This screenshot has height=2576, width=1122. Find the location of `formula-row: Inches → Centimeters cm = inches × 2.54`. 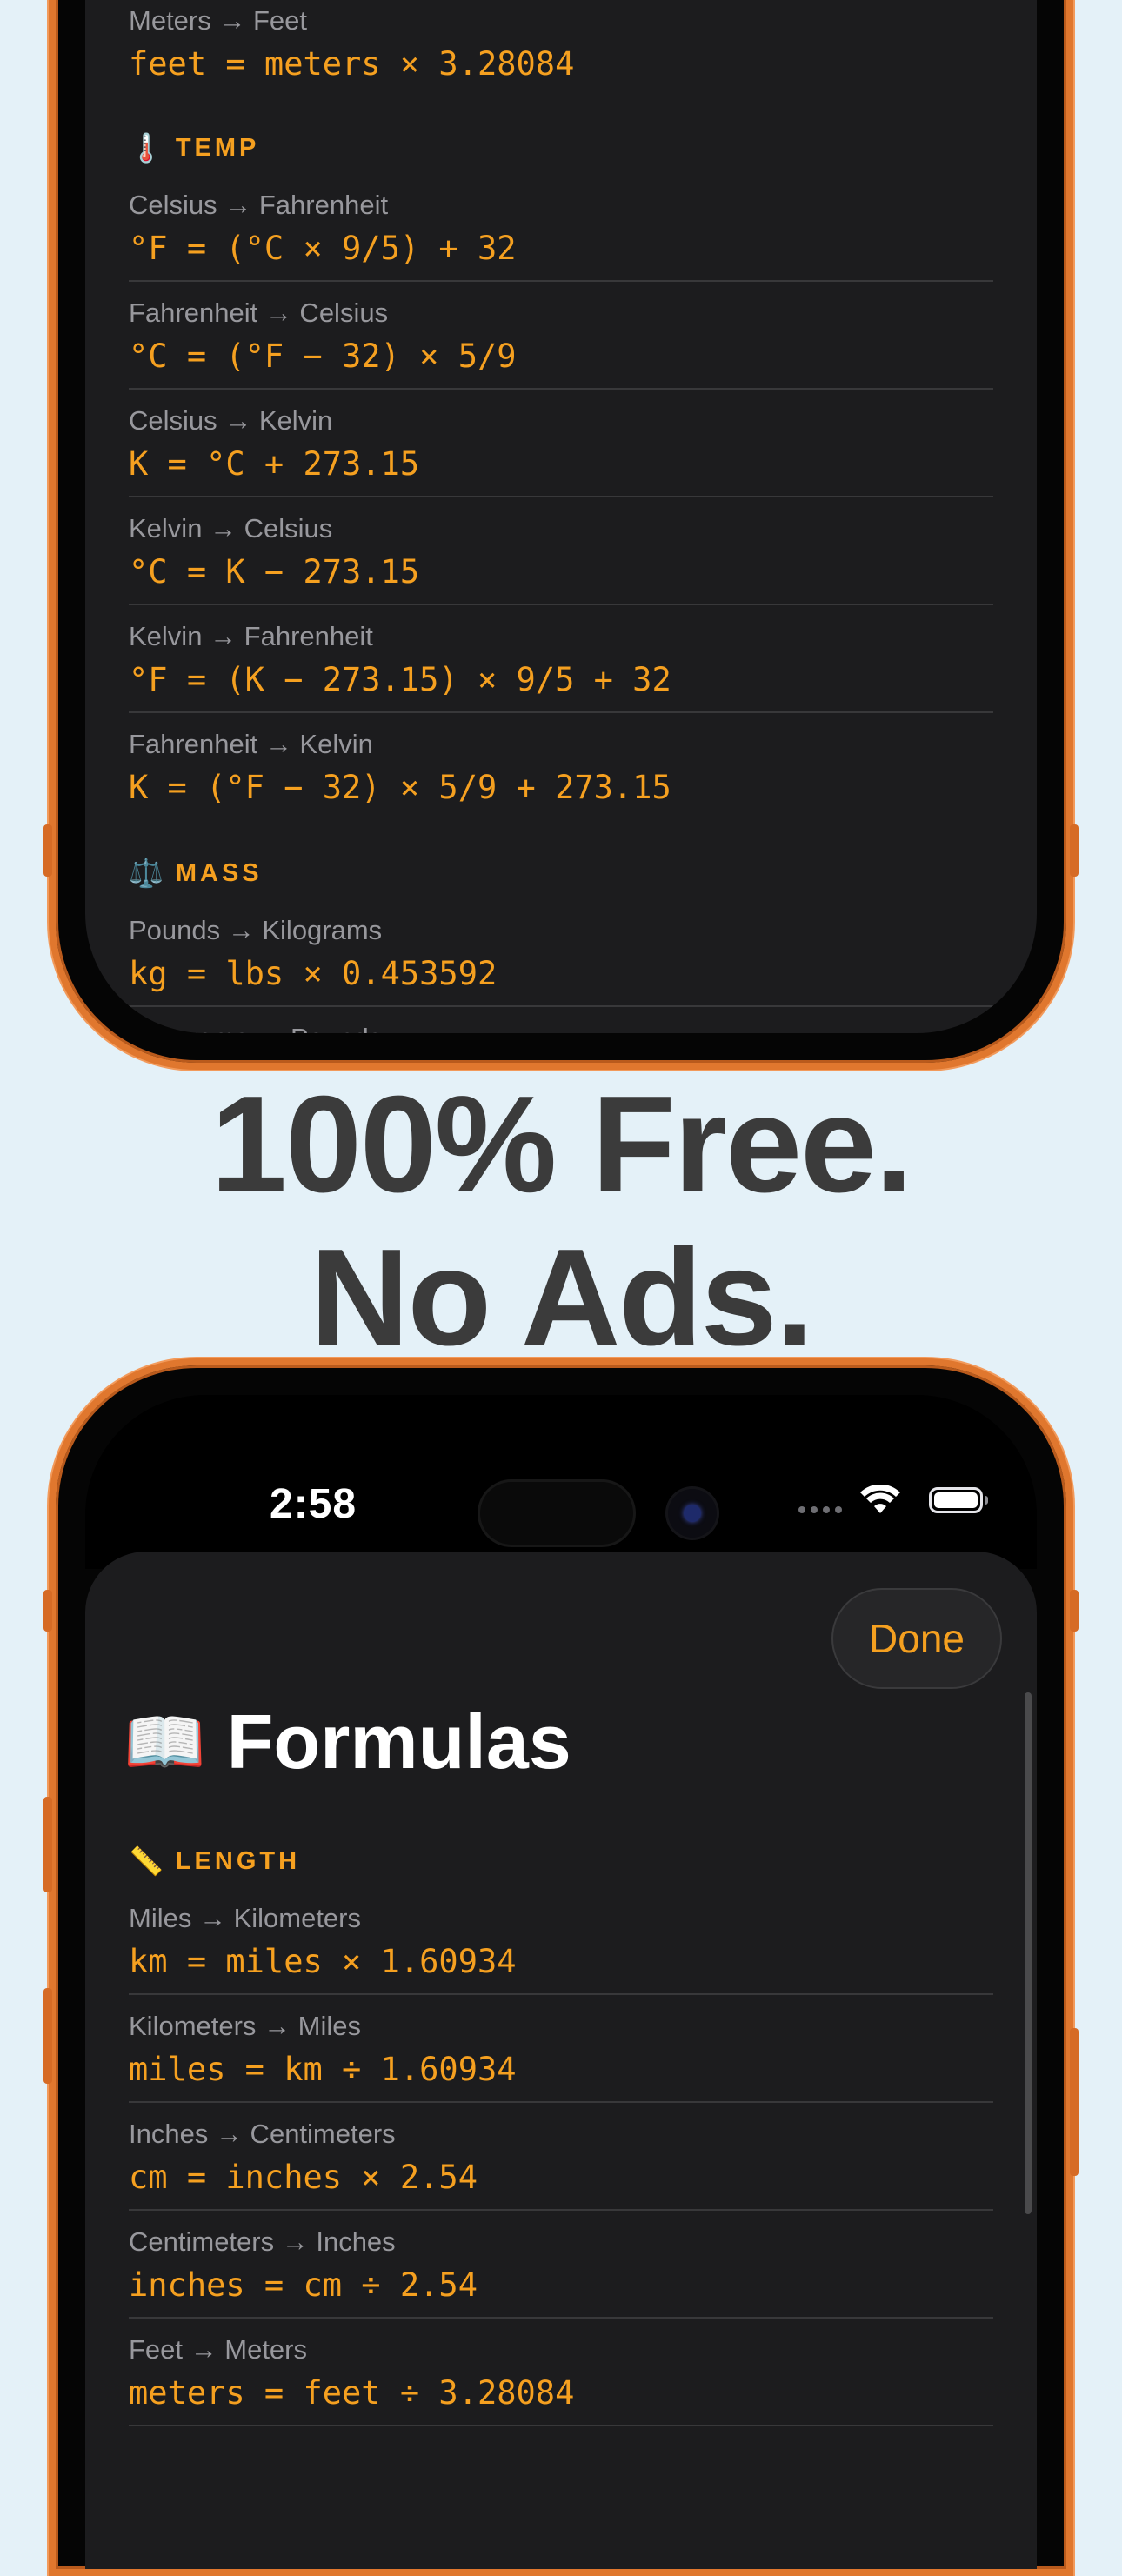

formula-row: Inches → Centimeters cm = inches × 2.54 is located at coordinates (561, 2157).